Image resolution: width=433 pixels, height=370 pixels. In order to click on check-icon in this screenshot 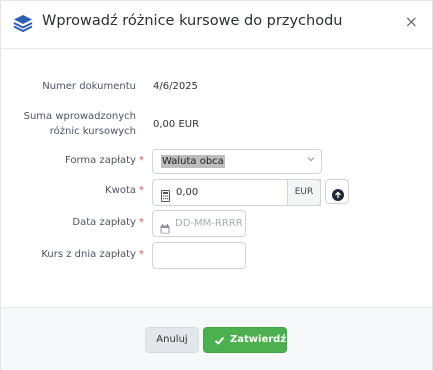, I will do `click(219, 340)`.